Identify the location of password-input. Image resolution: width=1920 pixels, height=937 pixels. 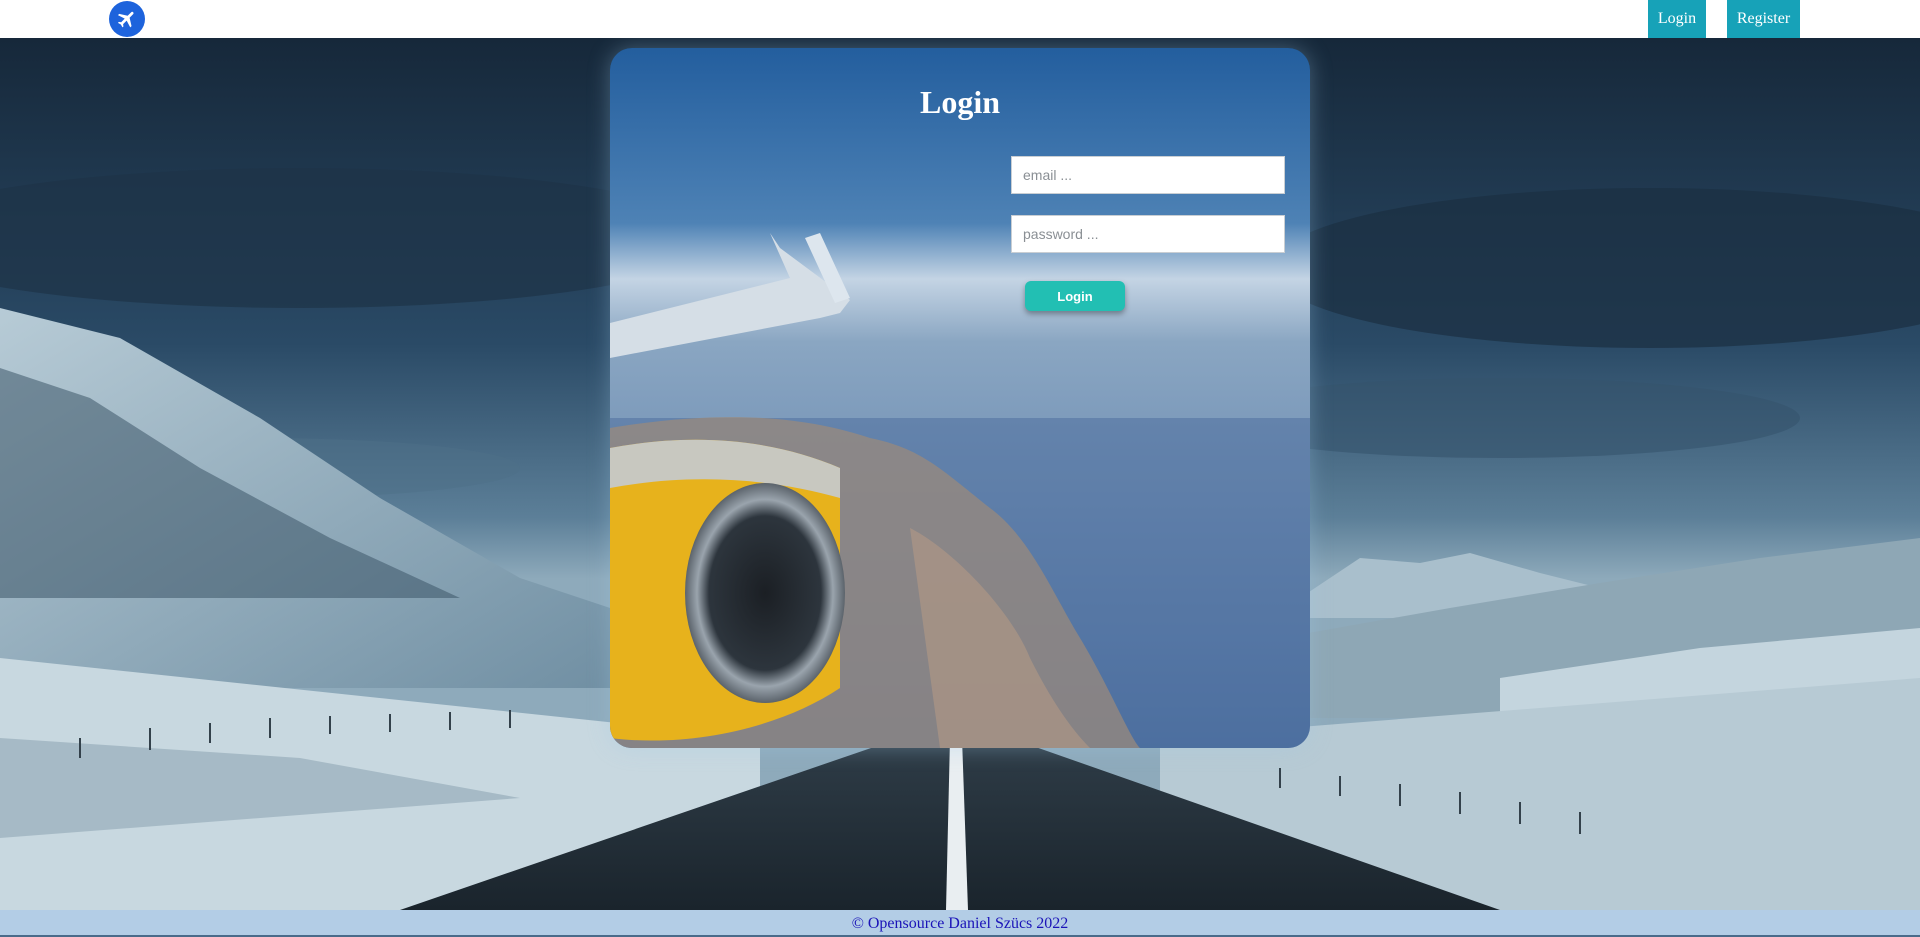
(1148, 234).